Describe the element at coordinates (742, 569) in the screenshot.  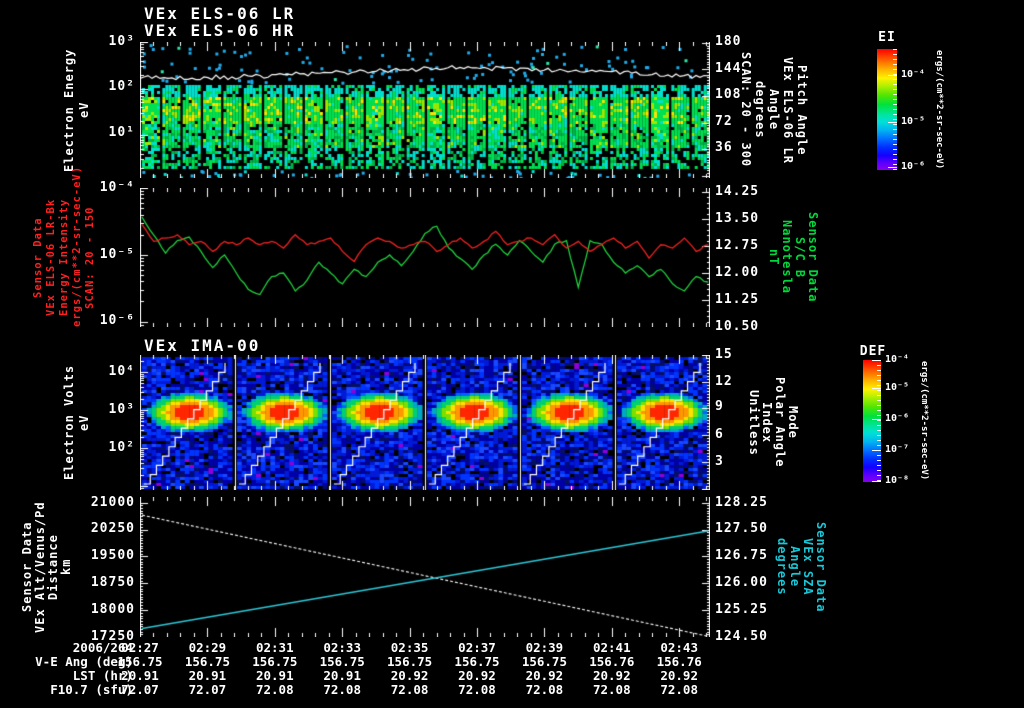
I see `eph-right-tick-labels: 128.25 127.50 126.75 126.00 125.25 124.50` at that location.